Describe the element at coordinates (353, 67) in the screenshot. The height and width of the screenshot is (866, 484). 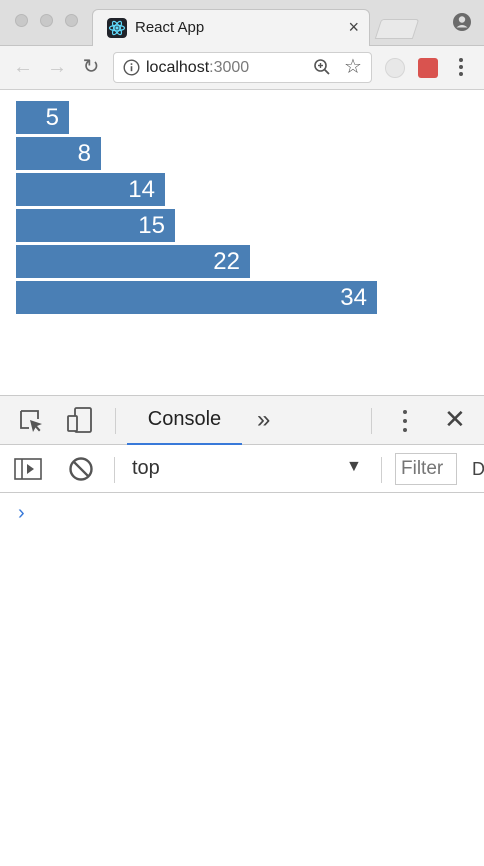
I see `bookmark-star-icon: ☆` at that location.